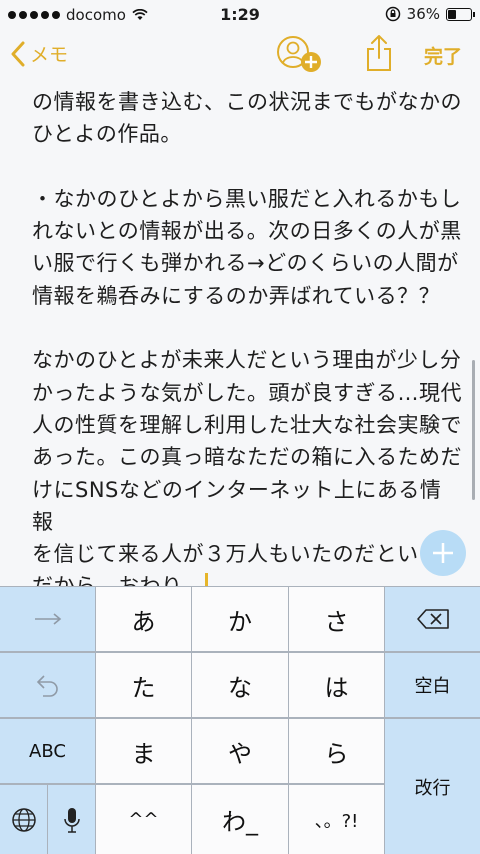  I want to click on add-person-icon, so click(300, 55).